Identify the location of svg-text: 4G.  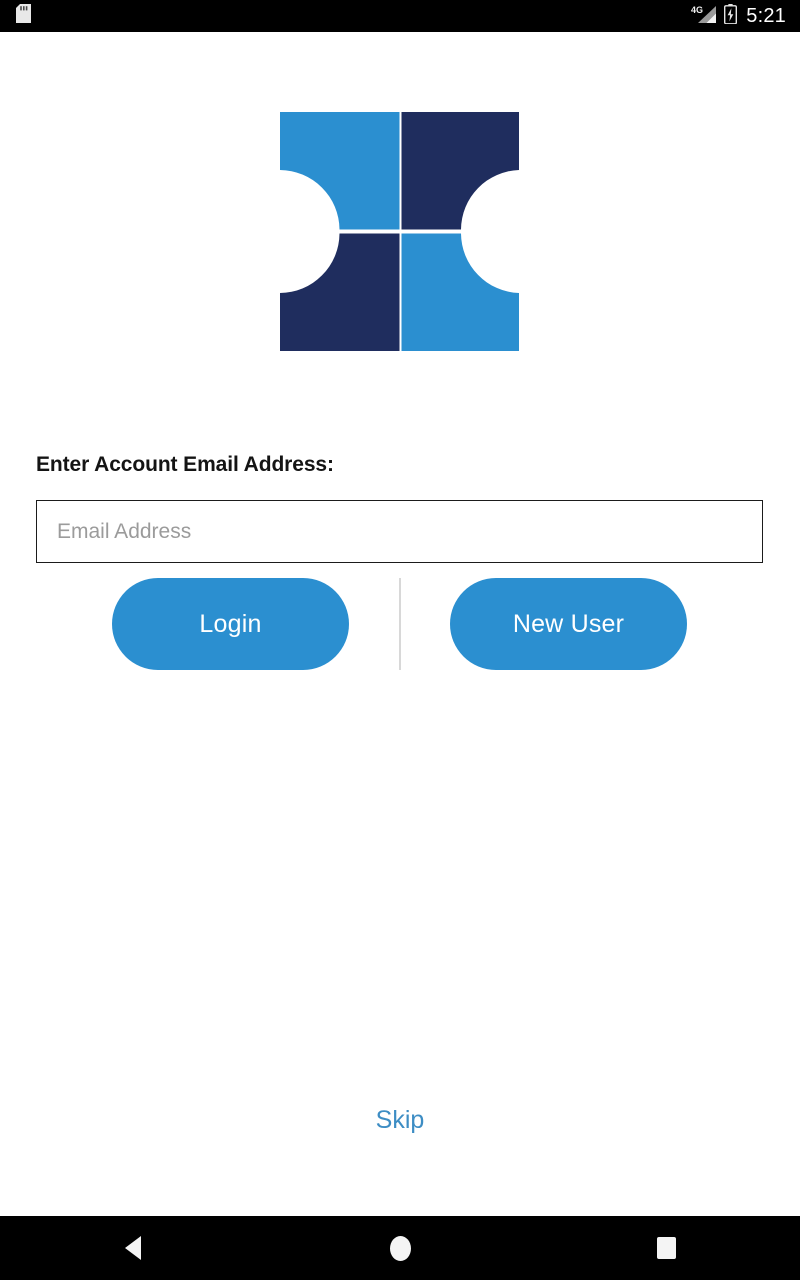
(697, 10).